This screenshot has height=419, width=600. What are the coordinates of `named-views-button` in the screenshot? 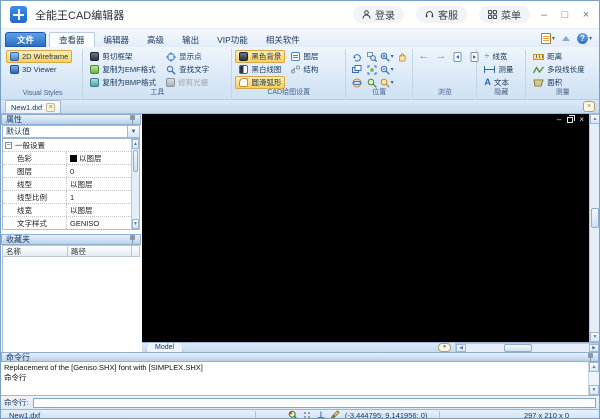 It's located at (356, 69).